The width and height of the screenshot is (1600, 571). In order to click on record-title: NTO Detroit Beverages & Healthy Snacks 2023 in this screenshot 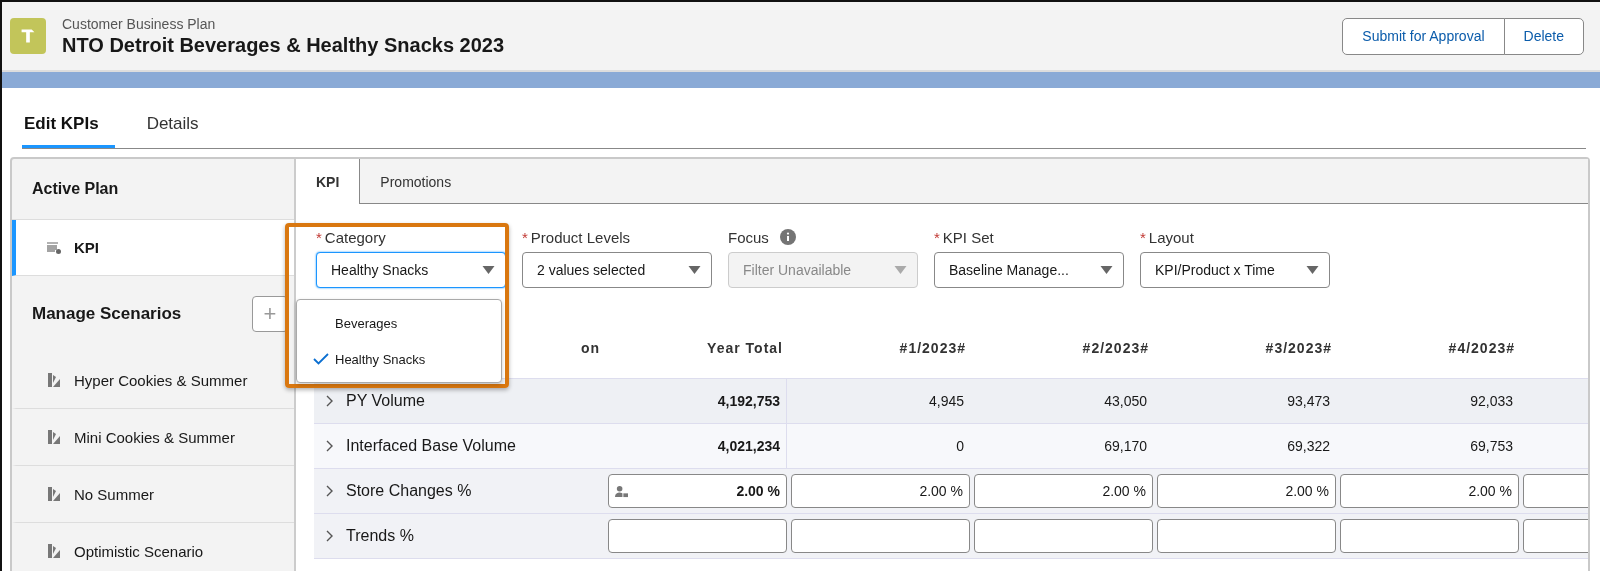, I will do `click(284, 45)`.